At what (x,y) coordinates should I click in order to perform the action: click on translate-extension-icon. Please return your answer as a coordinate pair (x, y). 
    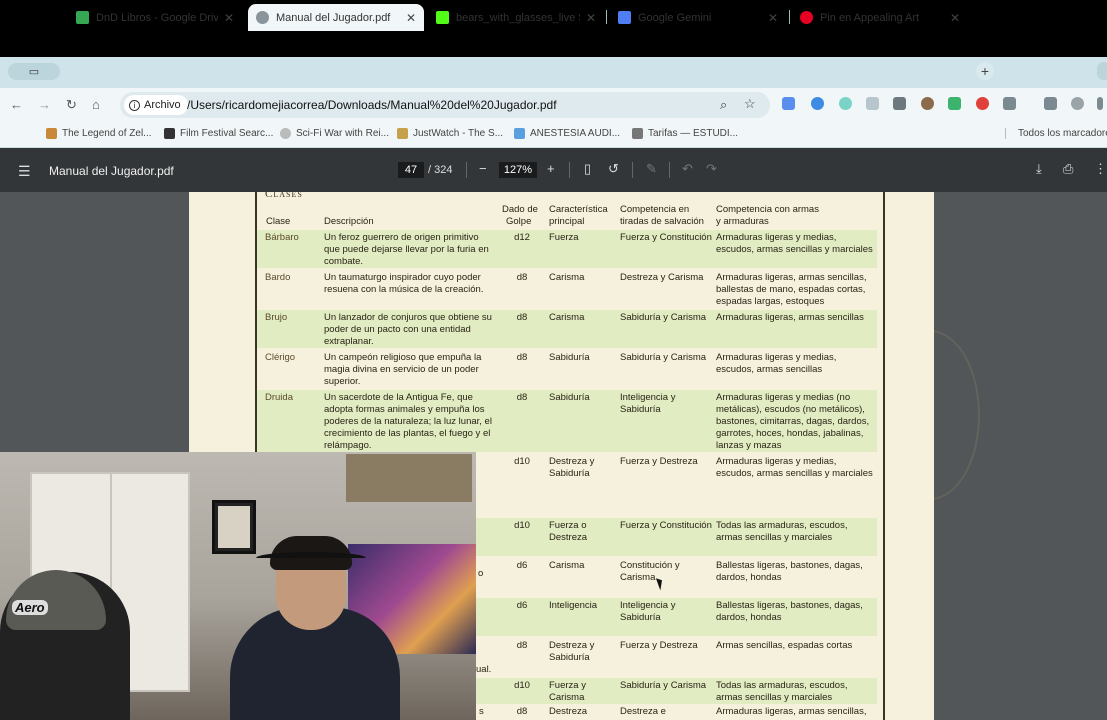
    Looking at the image, I should click on (788, 103).